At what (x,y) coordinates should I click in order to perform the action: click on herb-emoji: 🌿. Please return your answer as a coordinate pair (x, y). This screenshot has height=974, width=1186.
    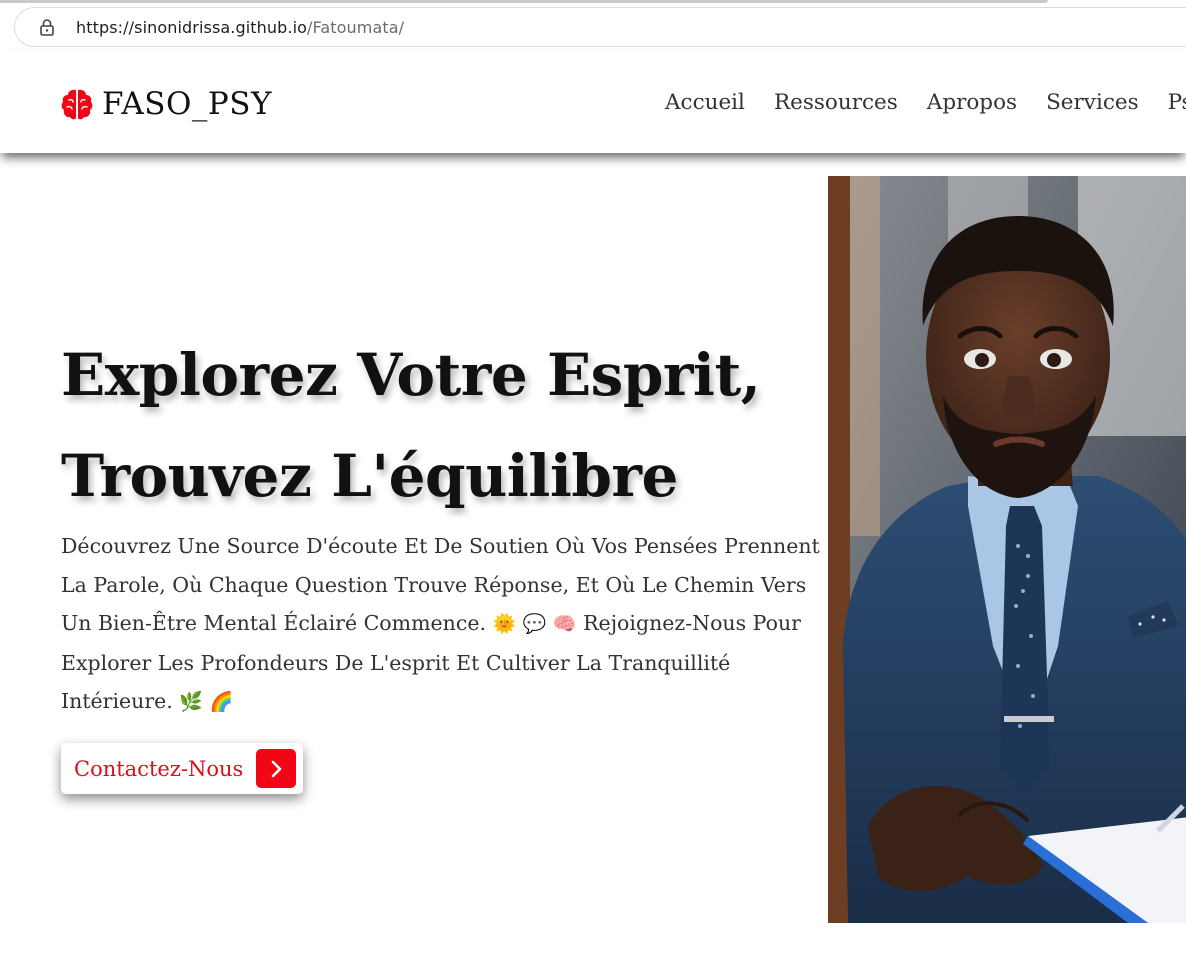
    Looking at the image, I should click on (191, 702).